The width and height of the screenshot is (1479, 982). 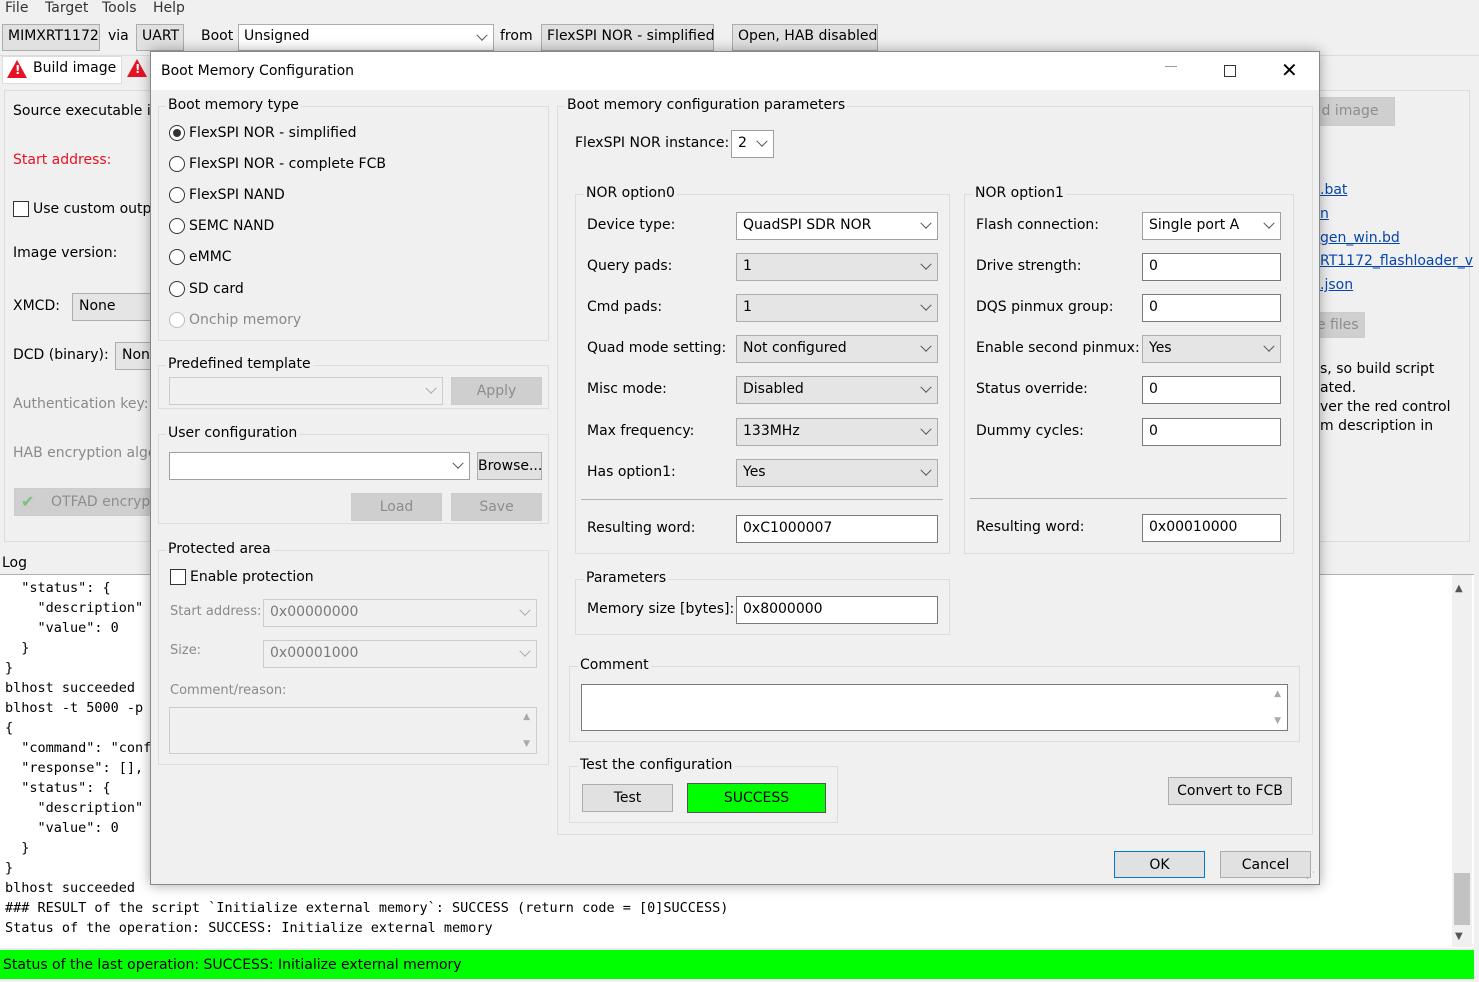 I want to click on radio-emmc: eMMC, so click(x=200, y=257).